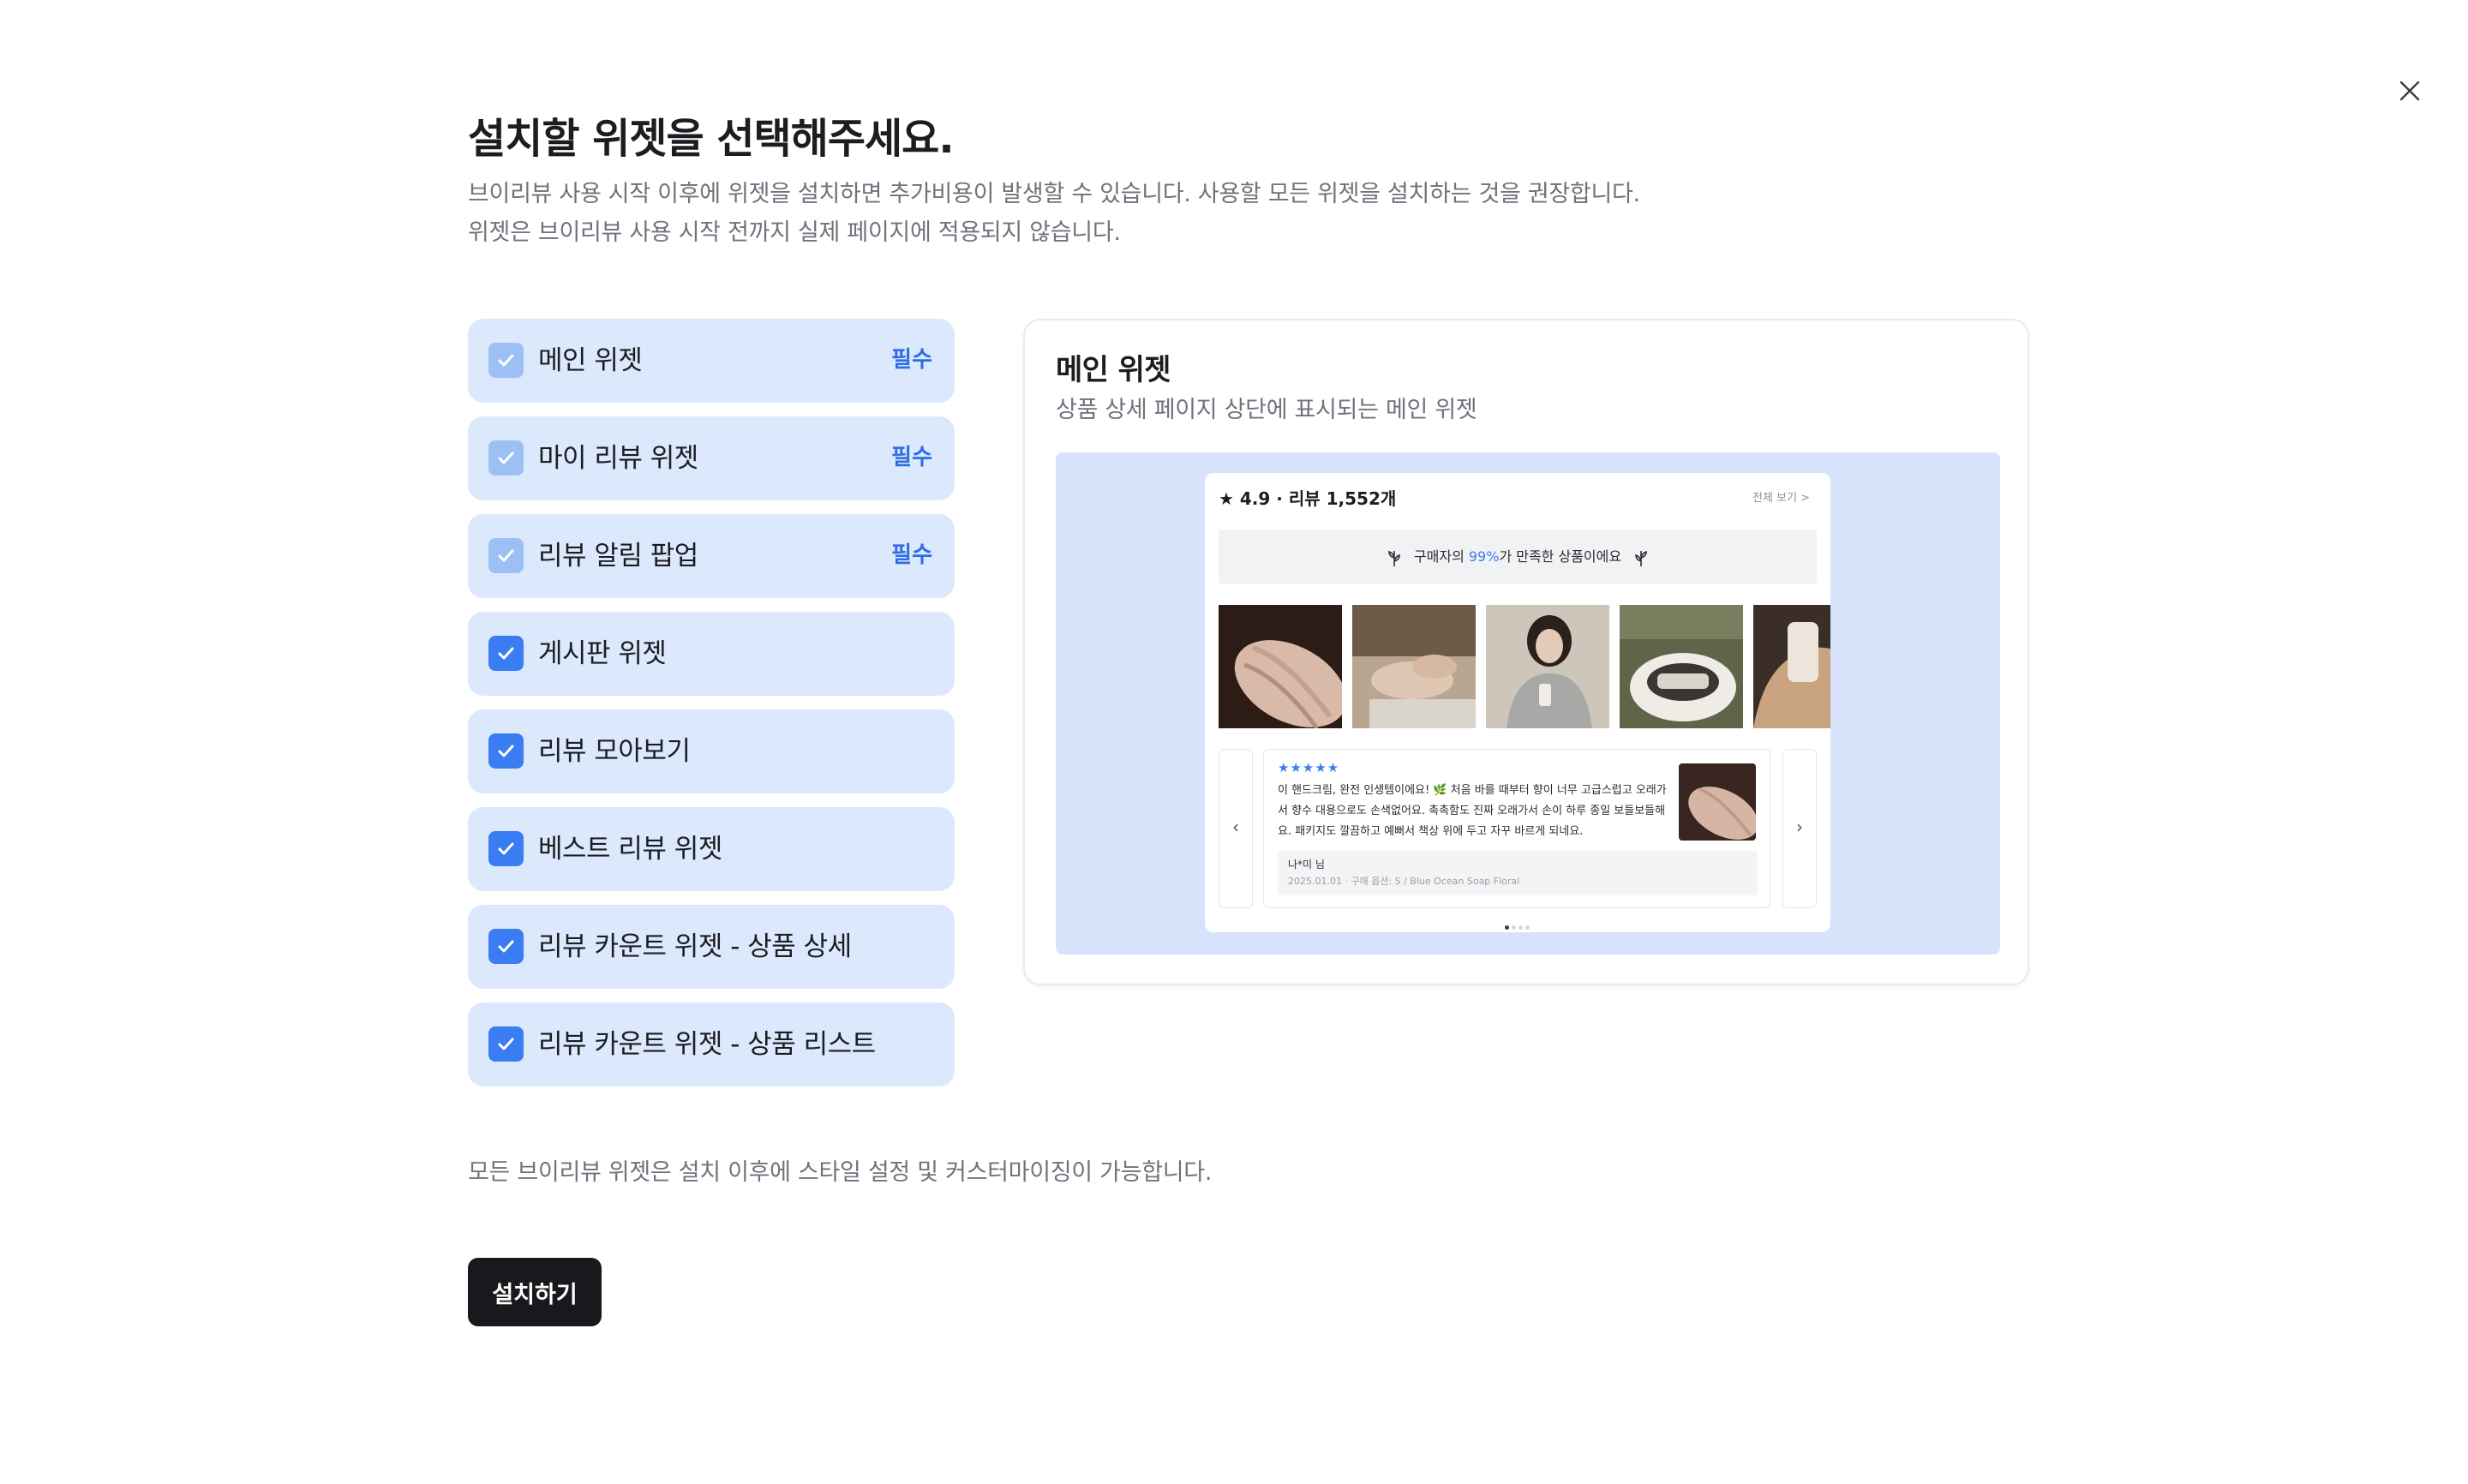 The width and height of the screenshot is (2468, 1484). Describe the element at coordinates (711, 361) in the screenshot. I see `widget-item-main: 메인 위젯 필수` at that location.